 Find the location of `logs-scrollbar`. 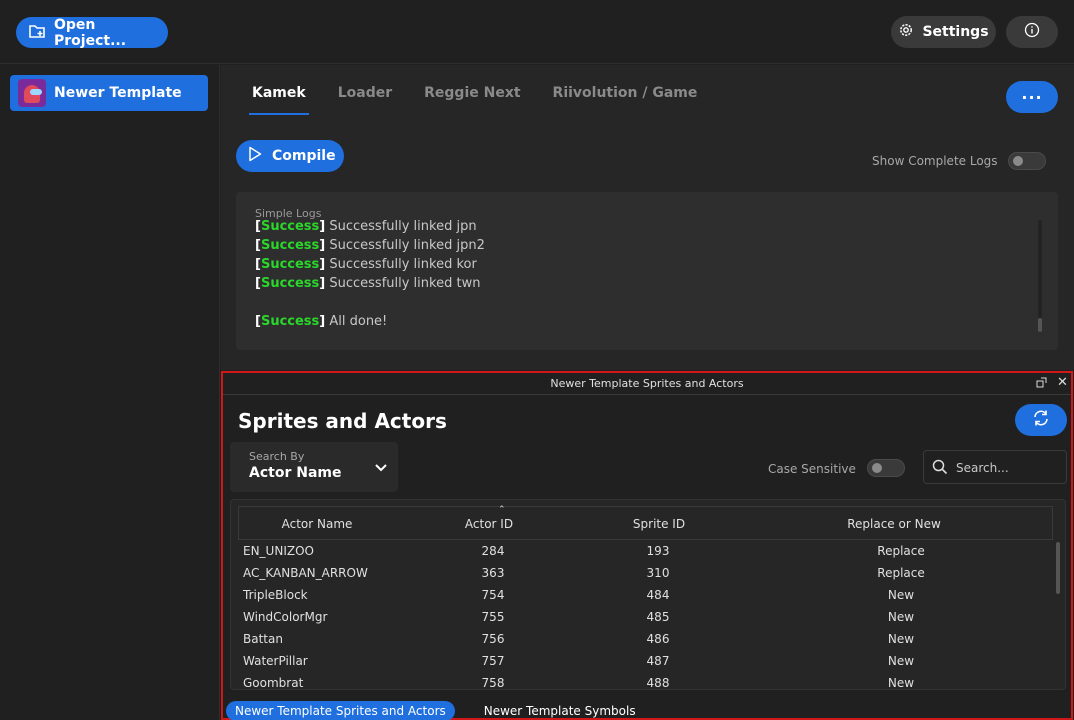

logs-scrollbar is located at coordinates (1040, 276).